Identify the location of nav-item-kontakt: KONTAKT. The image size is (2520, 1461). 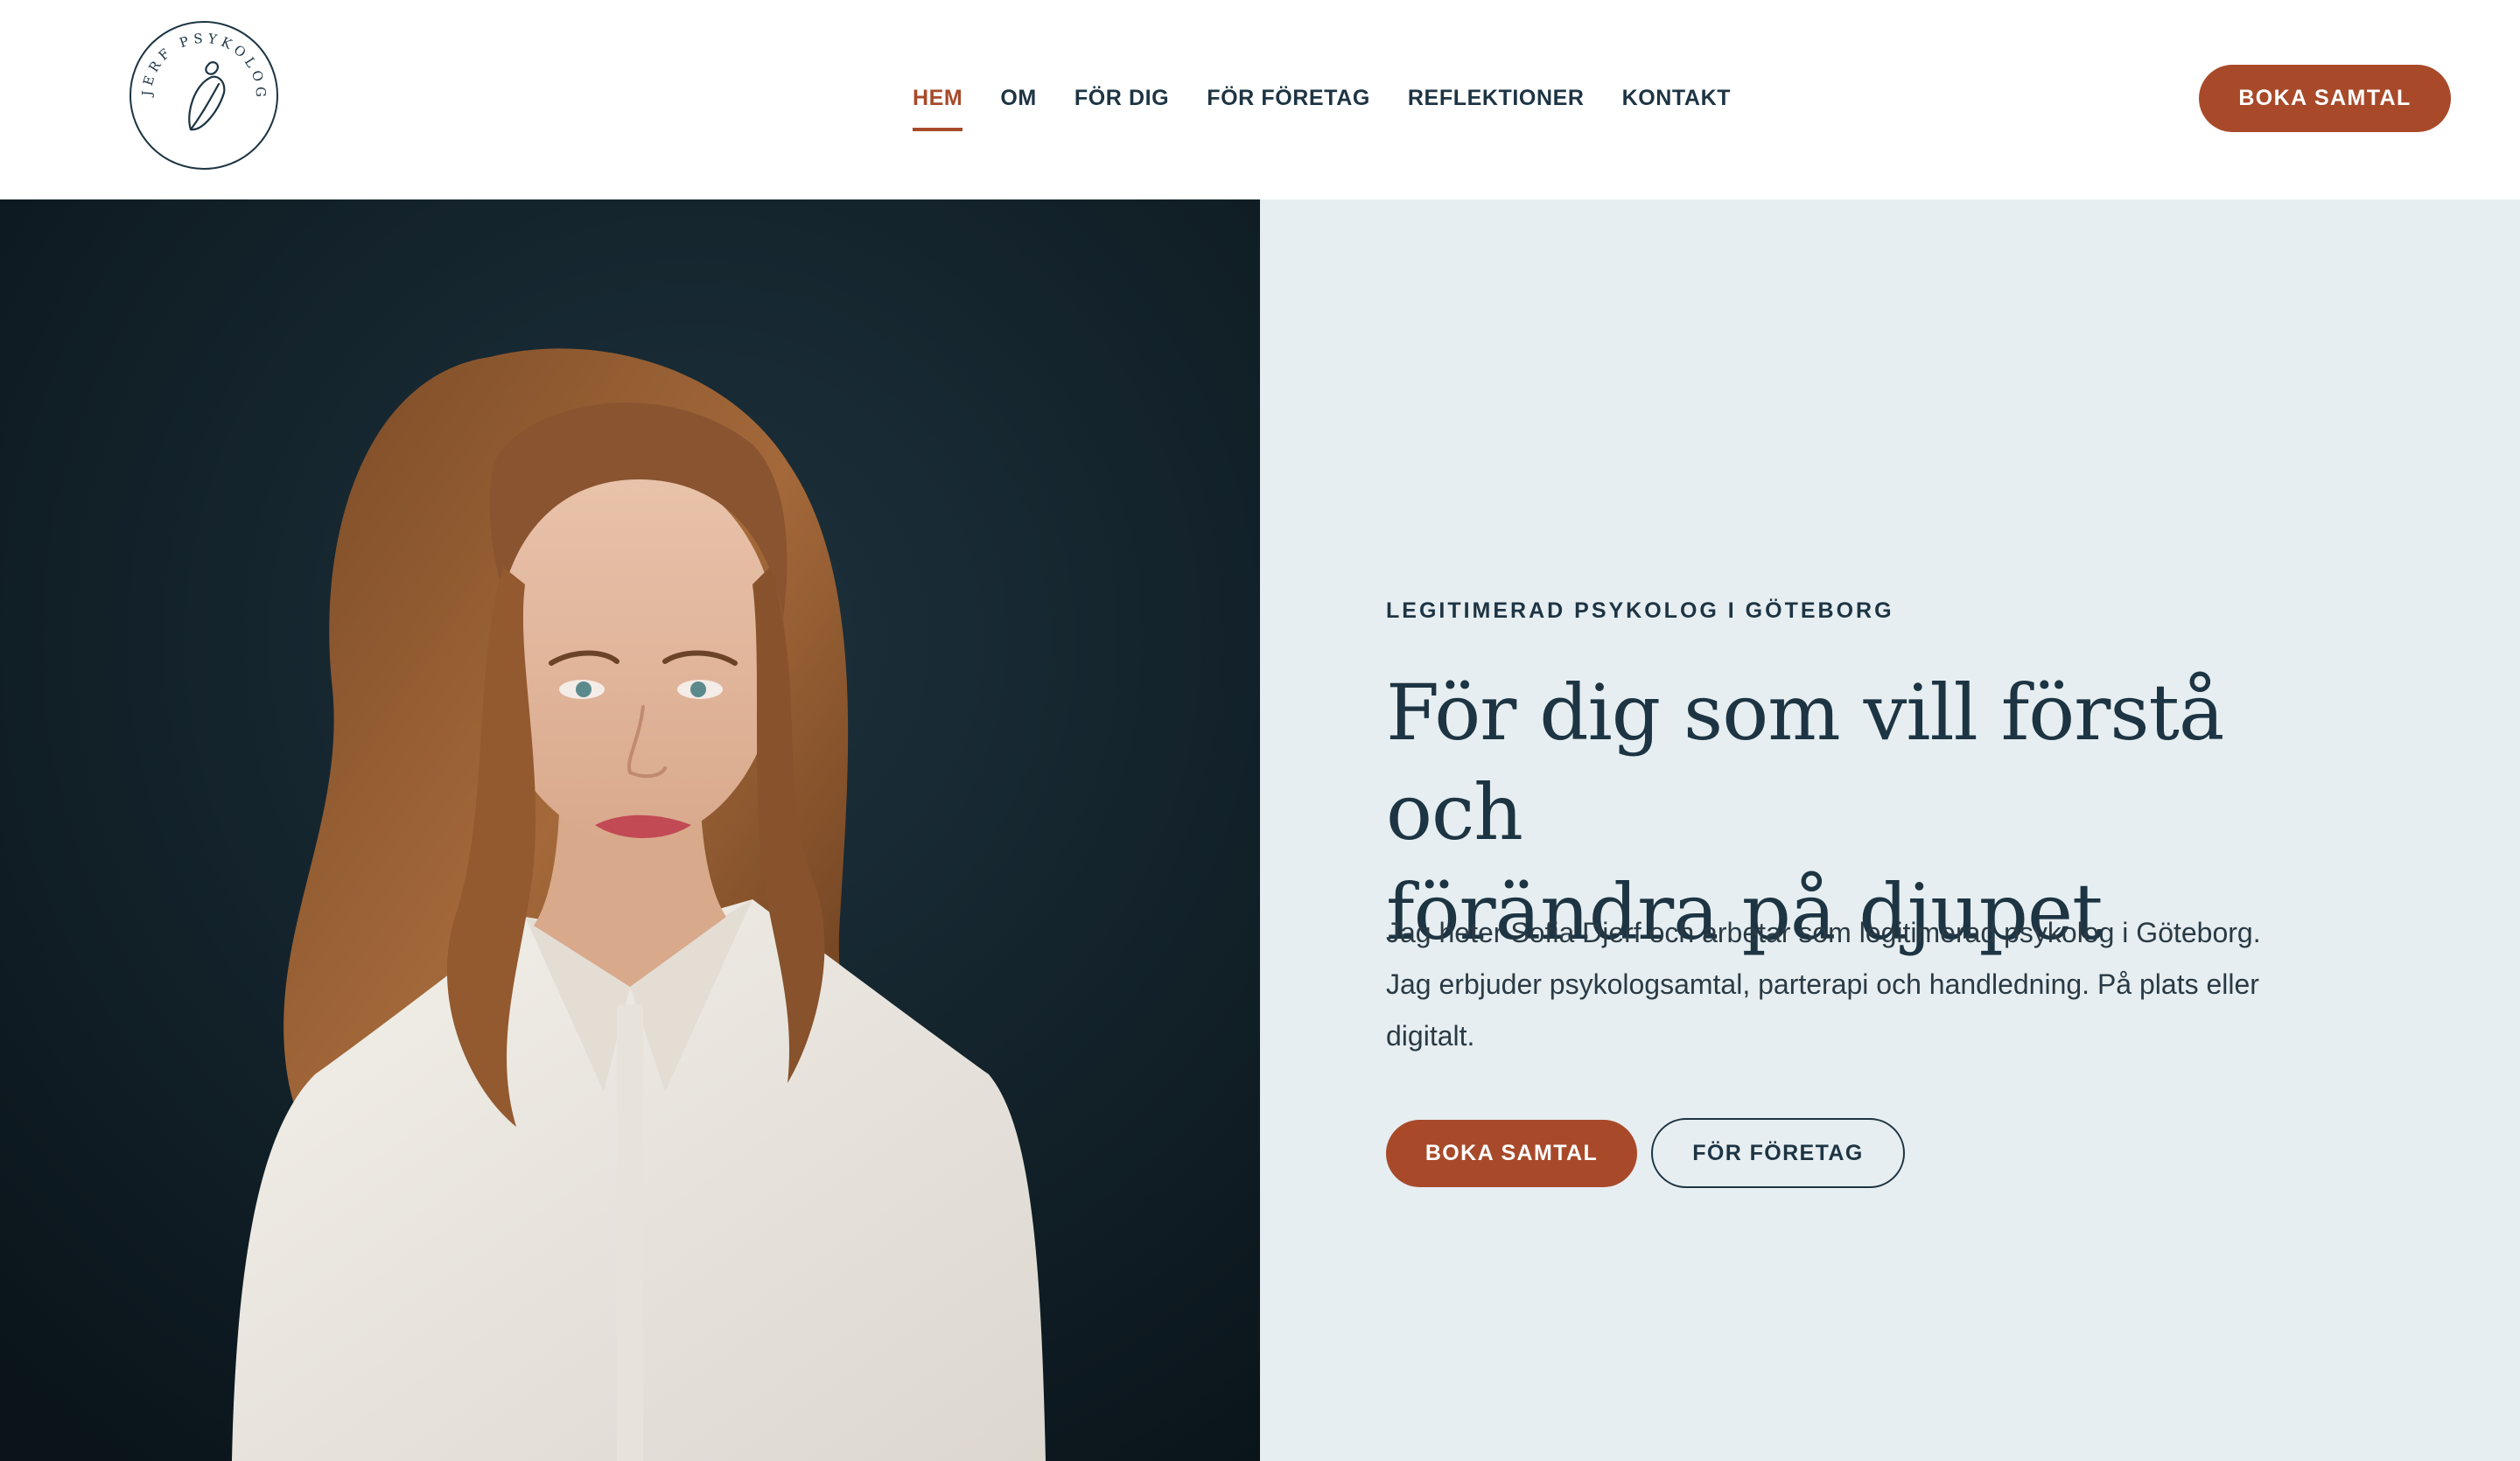
(1677, 96).